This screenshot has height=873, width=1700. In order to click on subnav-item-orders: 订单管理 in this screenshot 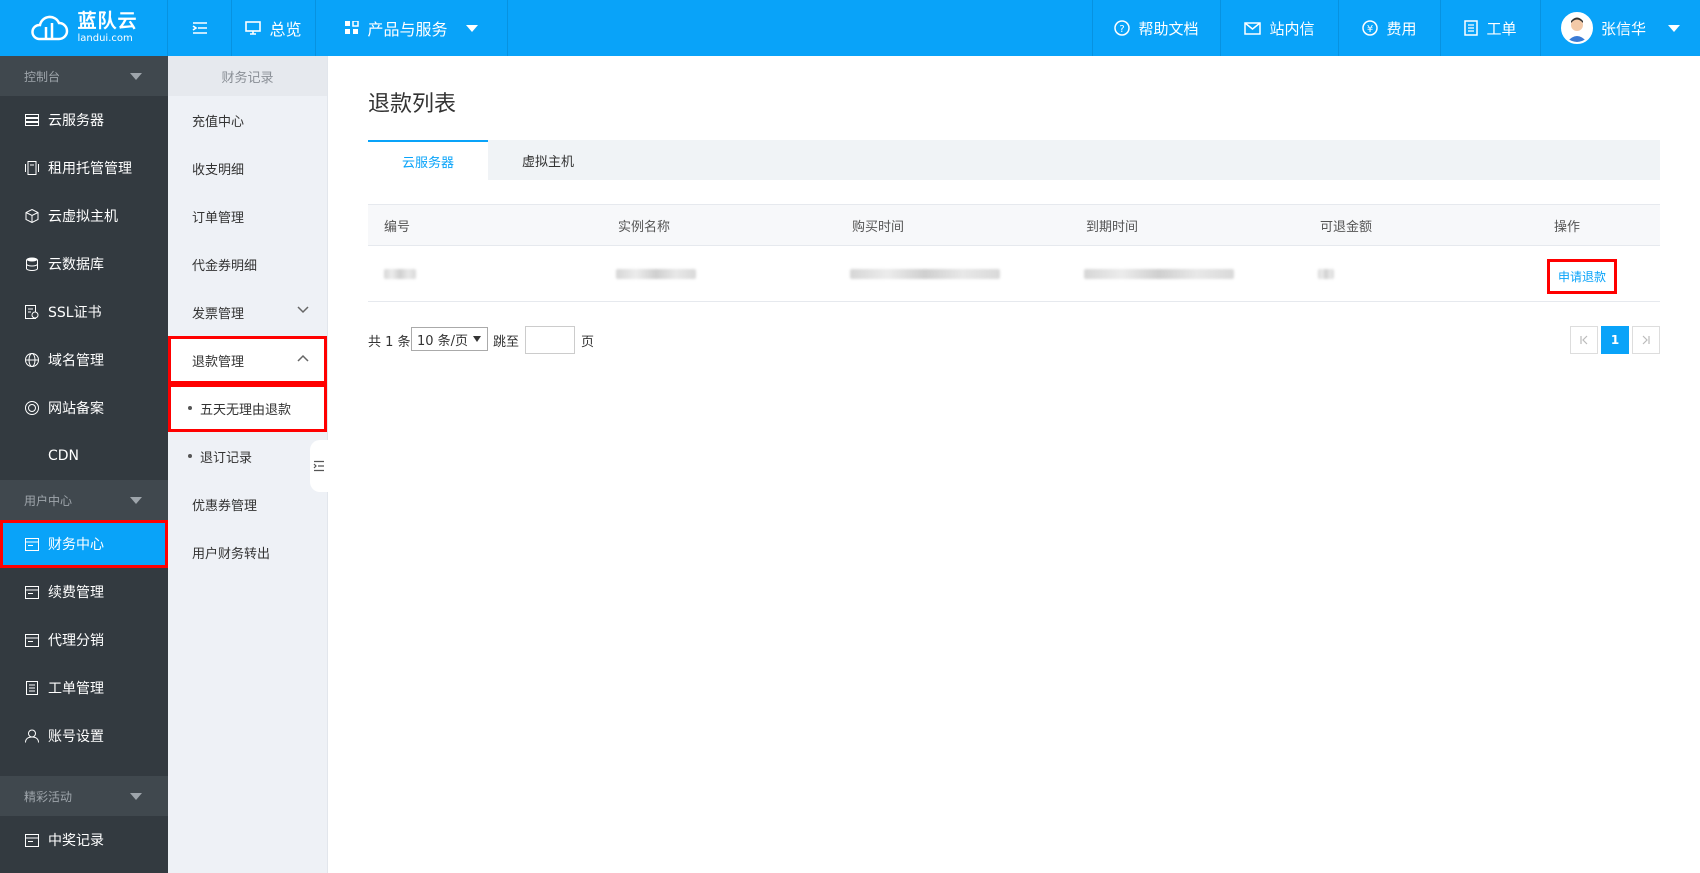, I will do `click(247, 216)`.